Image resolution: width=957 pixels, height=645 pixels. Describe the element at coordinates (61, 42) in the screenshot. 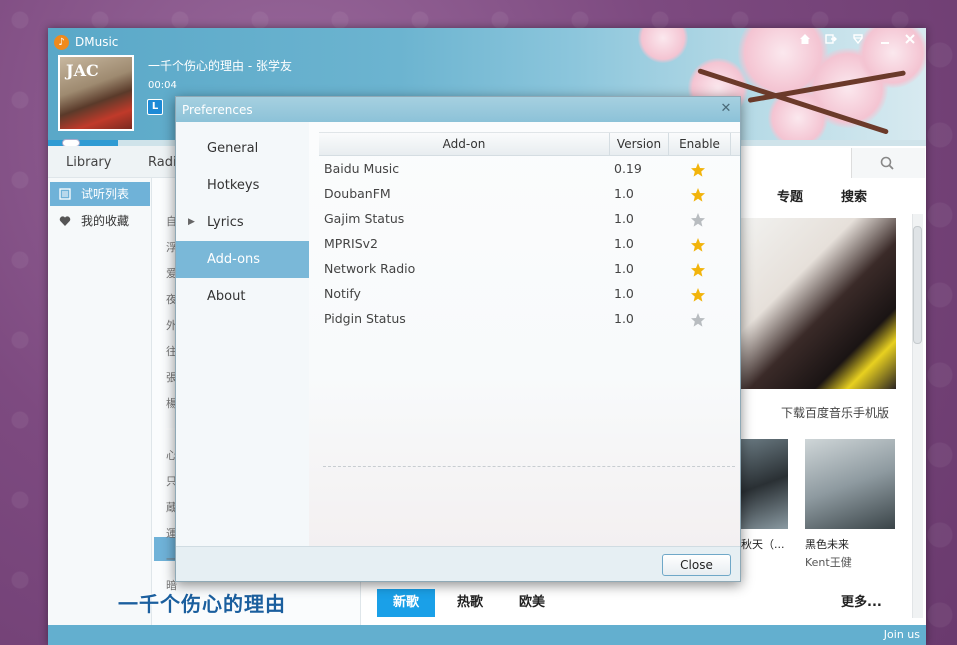

I see `app-logo-icon: ♪` at that location.